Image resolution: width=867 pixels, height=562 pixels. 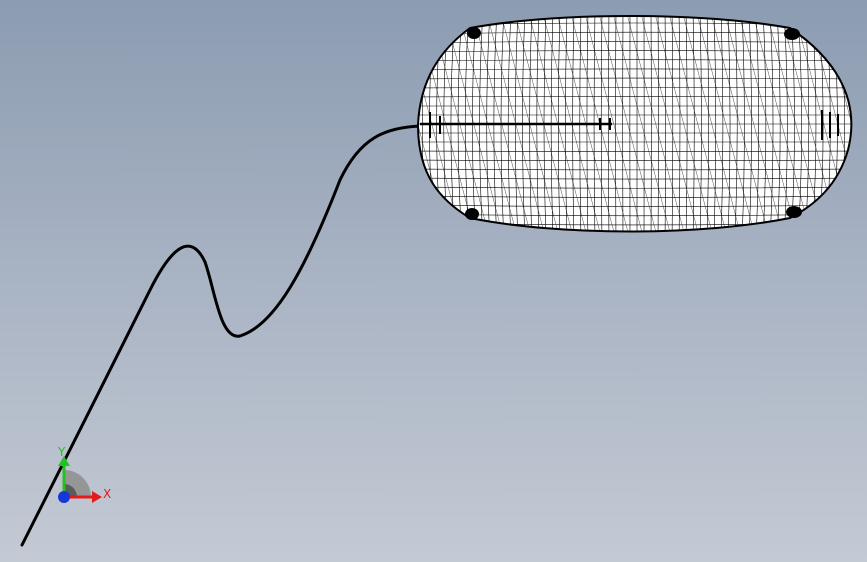 I want to click on vessel-fillet-bottom-left, so click(x=472, y=214).